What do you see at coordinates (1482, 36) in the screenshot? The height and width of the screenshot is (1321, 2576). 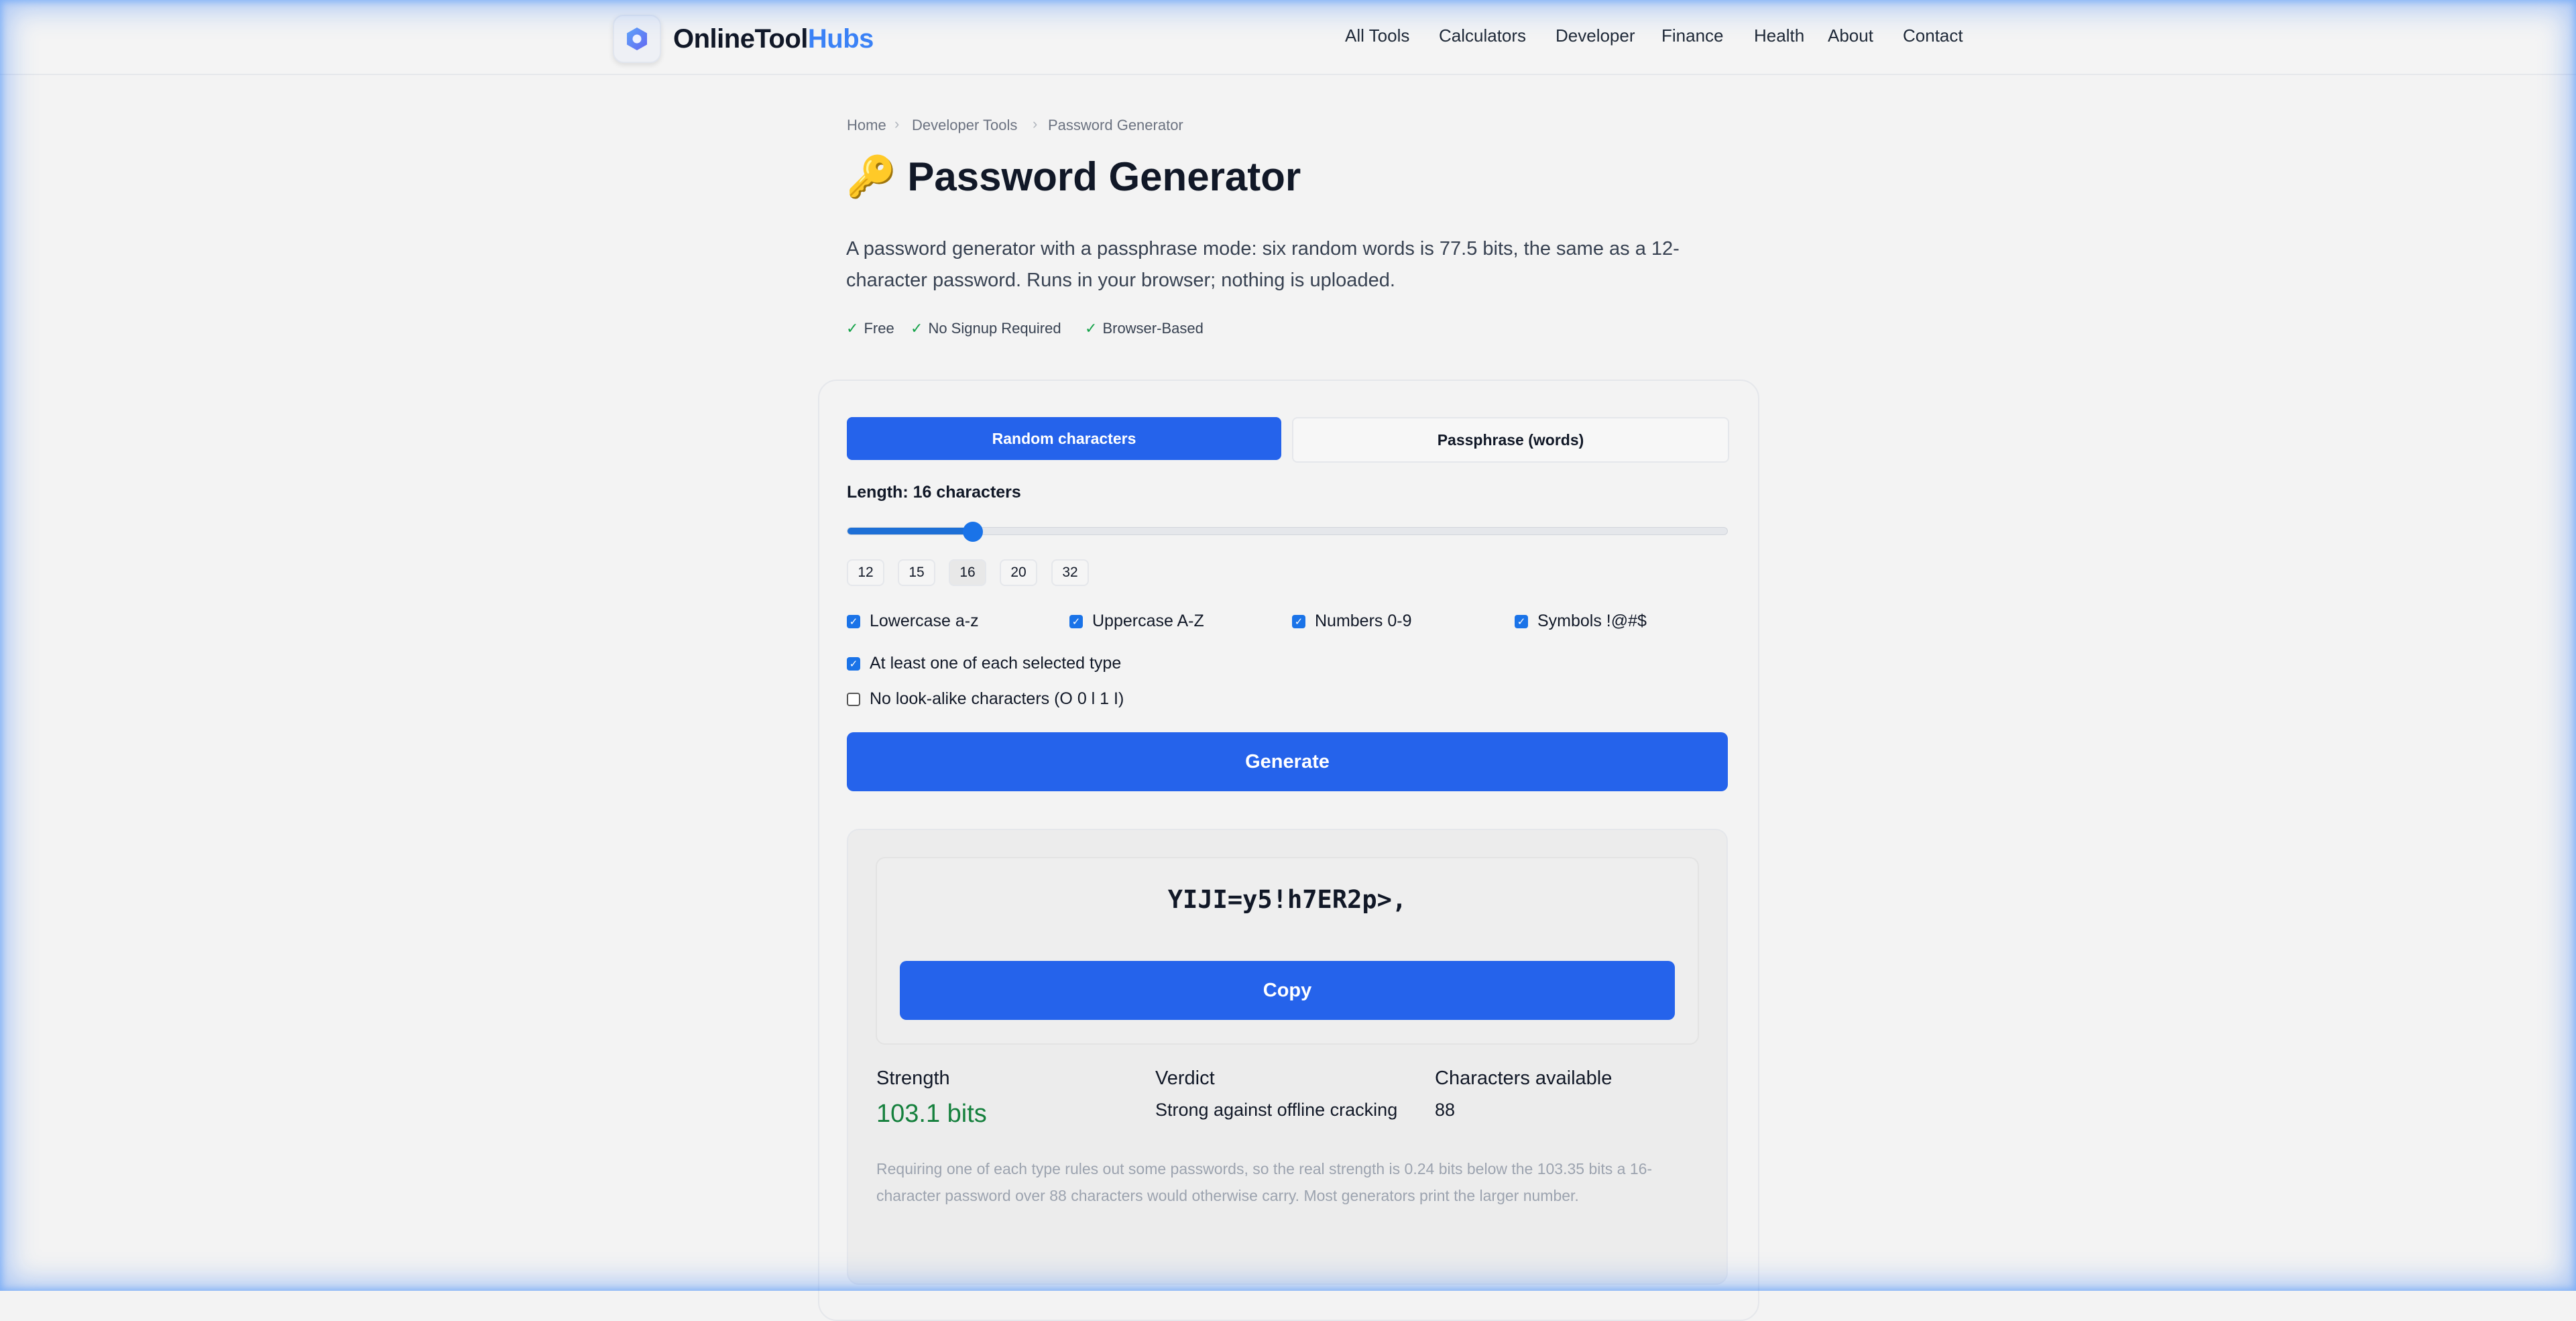 I see `nav-calculators: Calculators` at bounding box center [1482, 36].